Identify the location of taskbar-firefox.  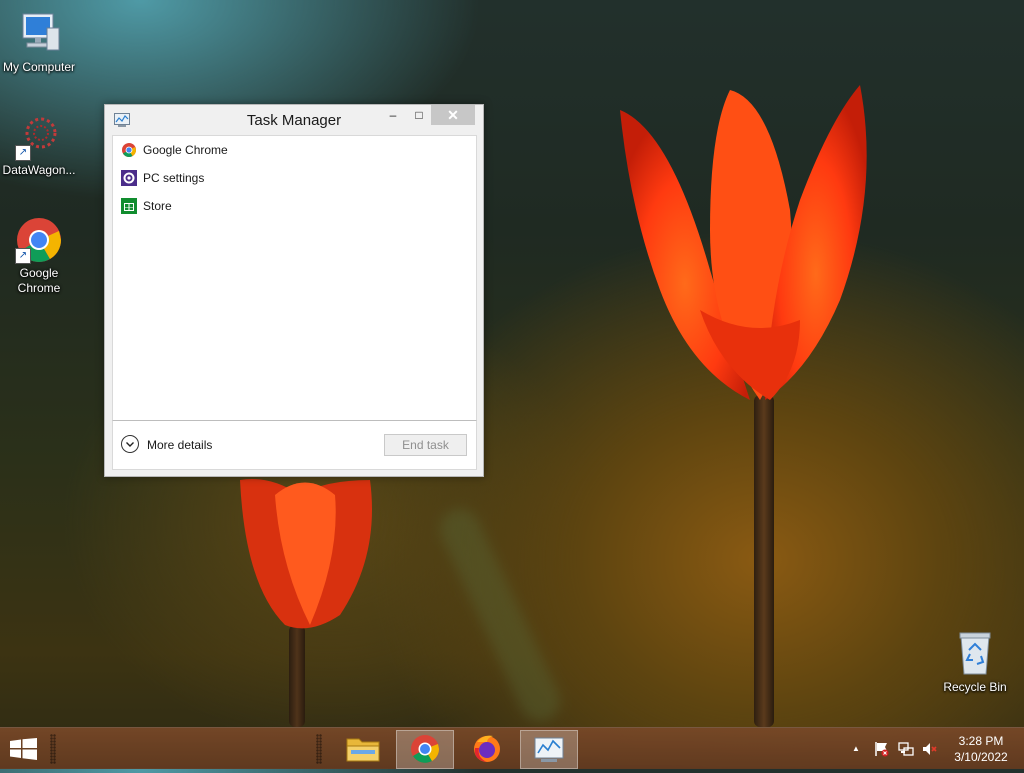
(487, 748).